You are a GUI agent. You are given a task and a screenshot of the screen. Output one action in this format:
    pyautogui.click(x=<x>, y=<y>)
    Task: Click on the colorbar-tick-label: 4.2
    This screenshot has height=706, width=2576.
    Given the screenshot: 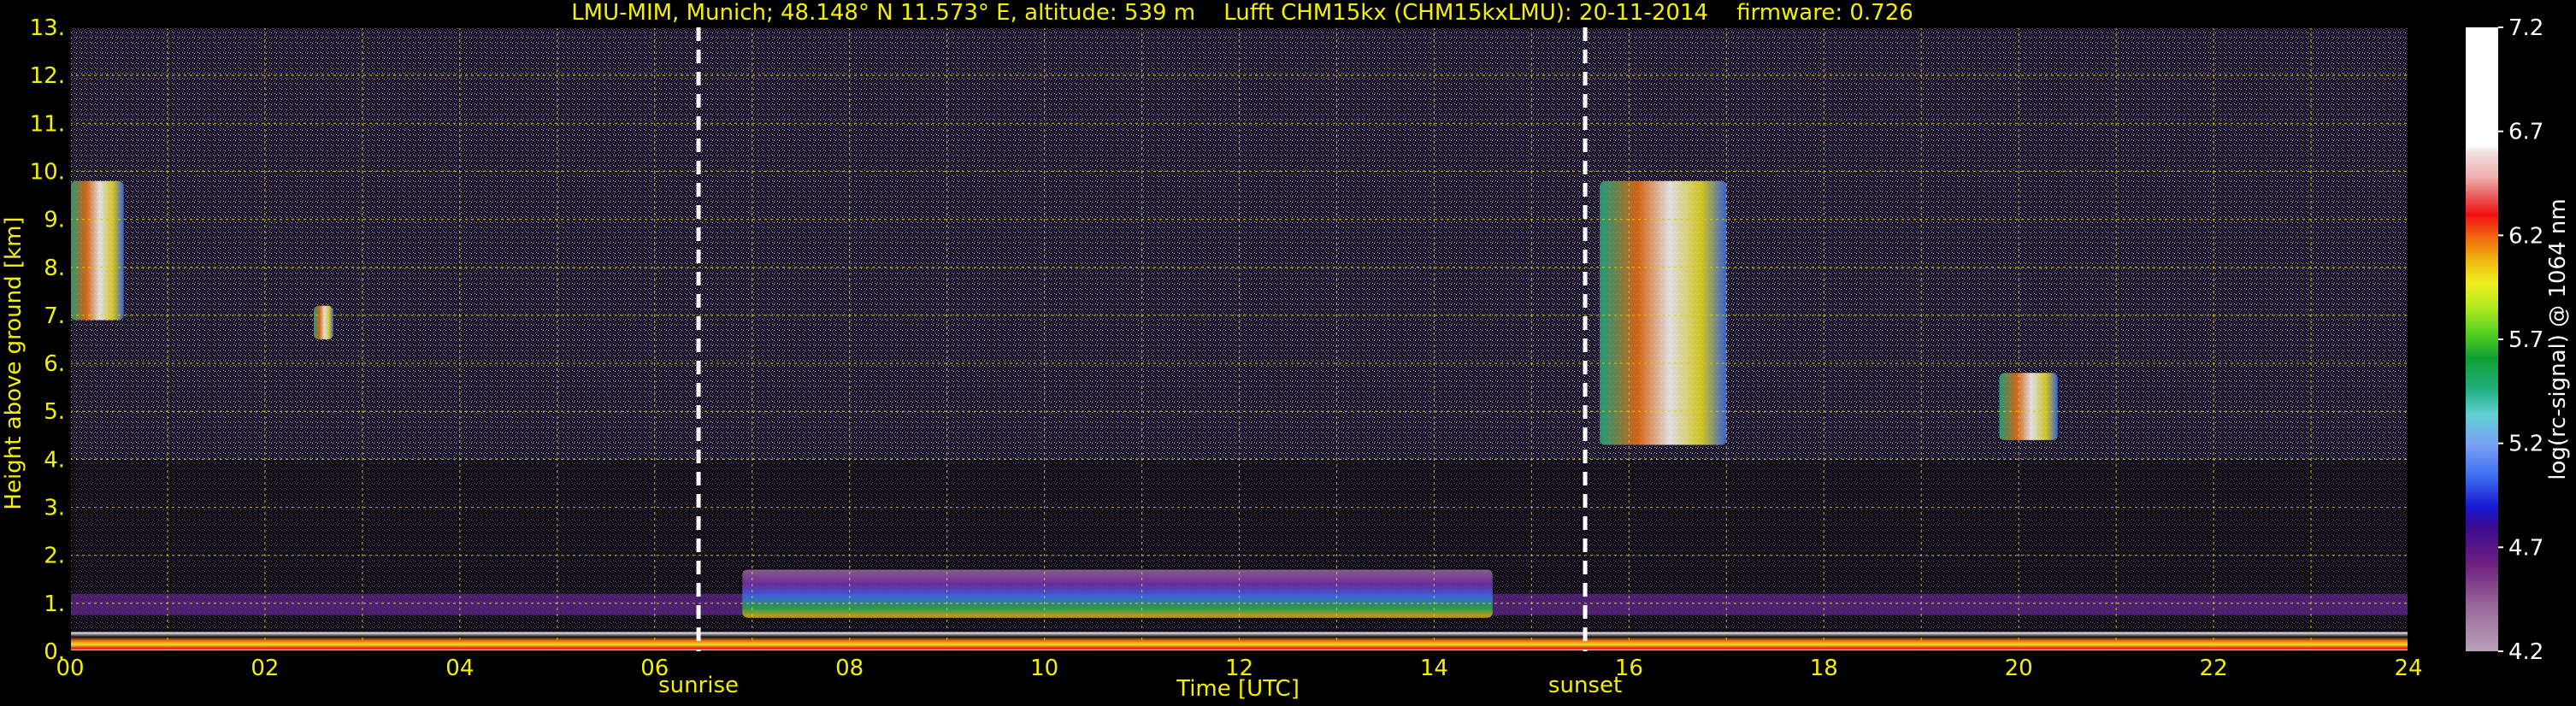 What is the action you would take?
    pyautogui.click(x=2526, y=652)
    